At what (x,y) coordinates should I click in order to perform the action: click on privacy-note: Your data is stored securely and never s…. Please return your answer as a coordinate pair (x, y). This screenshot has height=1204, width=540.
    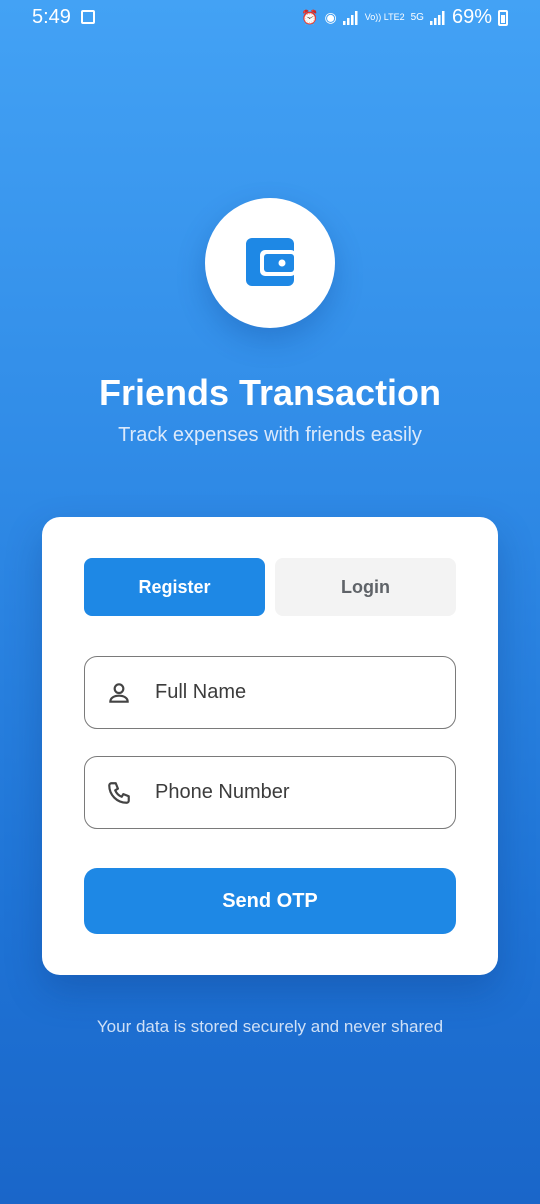
    Looking at the image, I should click on (270, 1026).